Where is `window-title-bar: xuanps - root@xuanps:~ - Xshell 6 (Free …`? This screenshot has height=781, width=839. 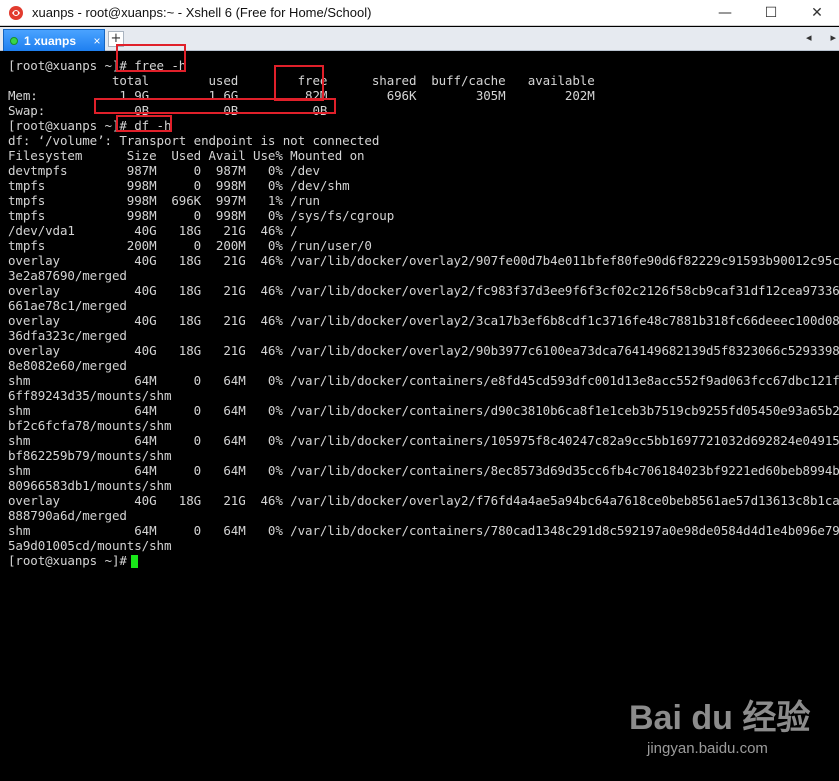 window-title-bar: xuanps - root@xuanps:~ - Xshell 6 (Free … is located at coordinates (419, 13).